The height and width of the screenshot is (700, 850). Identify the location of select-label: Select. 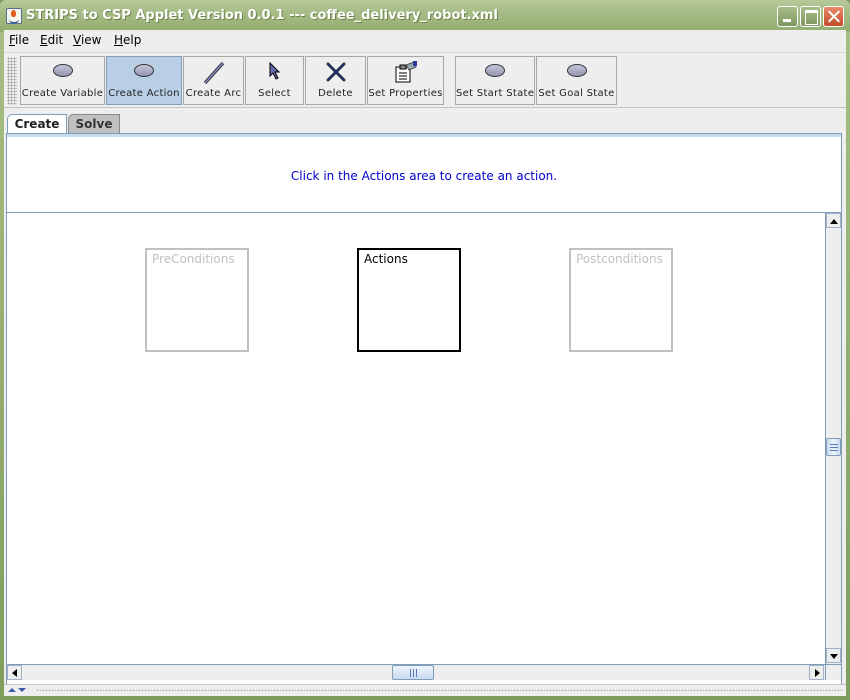
(274, 93).